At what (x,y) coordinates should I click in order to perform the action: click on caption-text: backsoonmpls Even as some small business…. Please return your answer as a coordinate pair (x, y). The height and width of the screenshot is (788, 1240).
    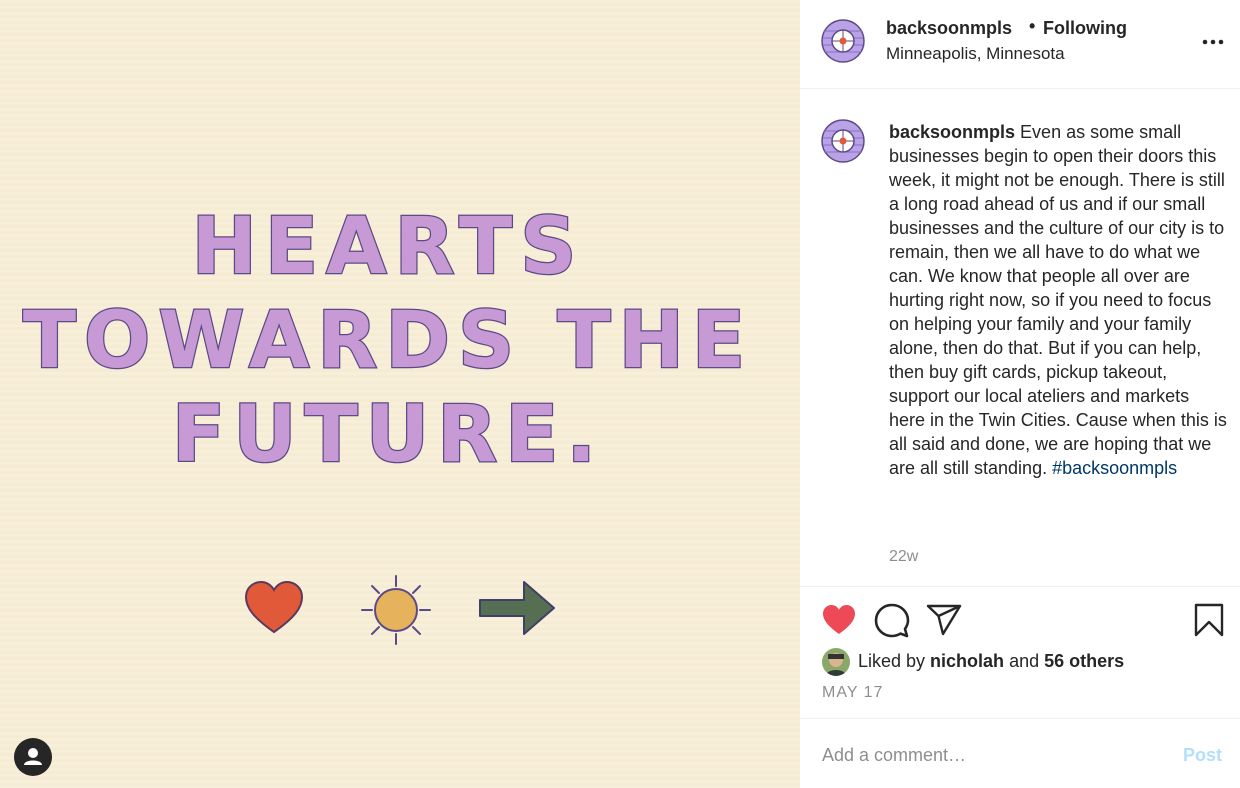
    Looking at the image, I should click on (1059, 300).